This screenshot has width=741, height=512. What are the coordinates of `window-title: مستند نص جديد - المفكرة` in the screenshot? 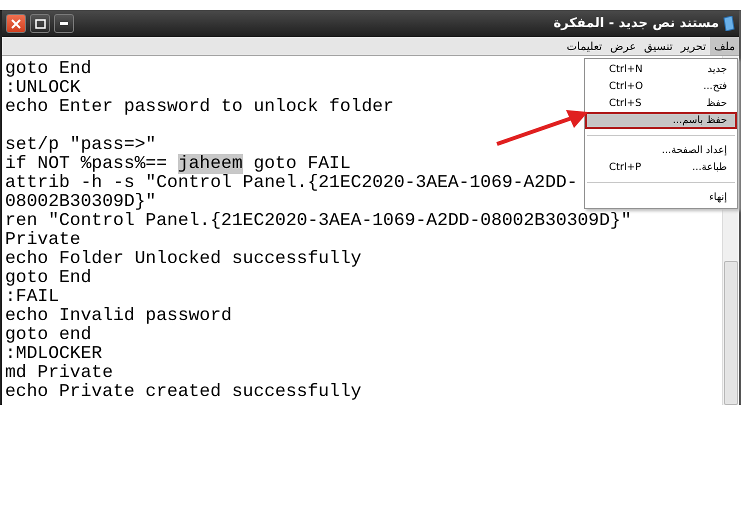 It's located at (636, 23).